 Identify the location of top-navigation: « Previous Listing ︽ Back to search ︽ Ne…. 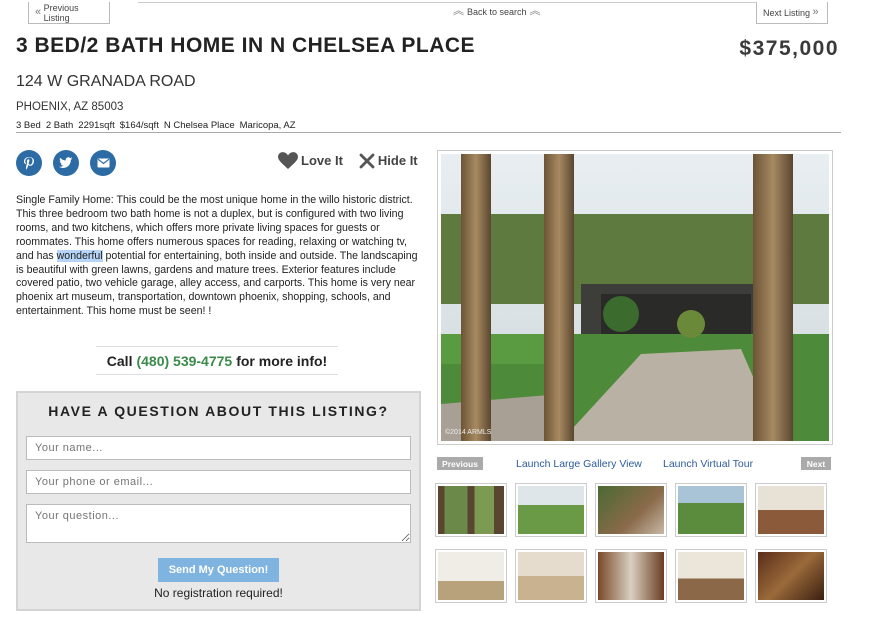
(436, 12).